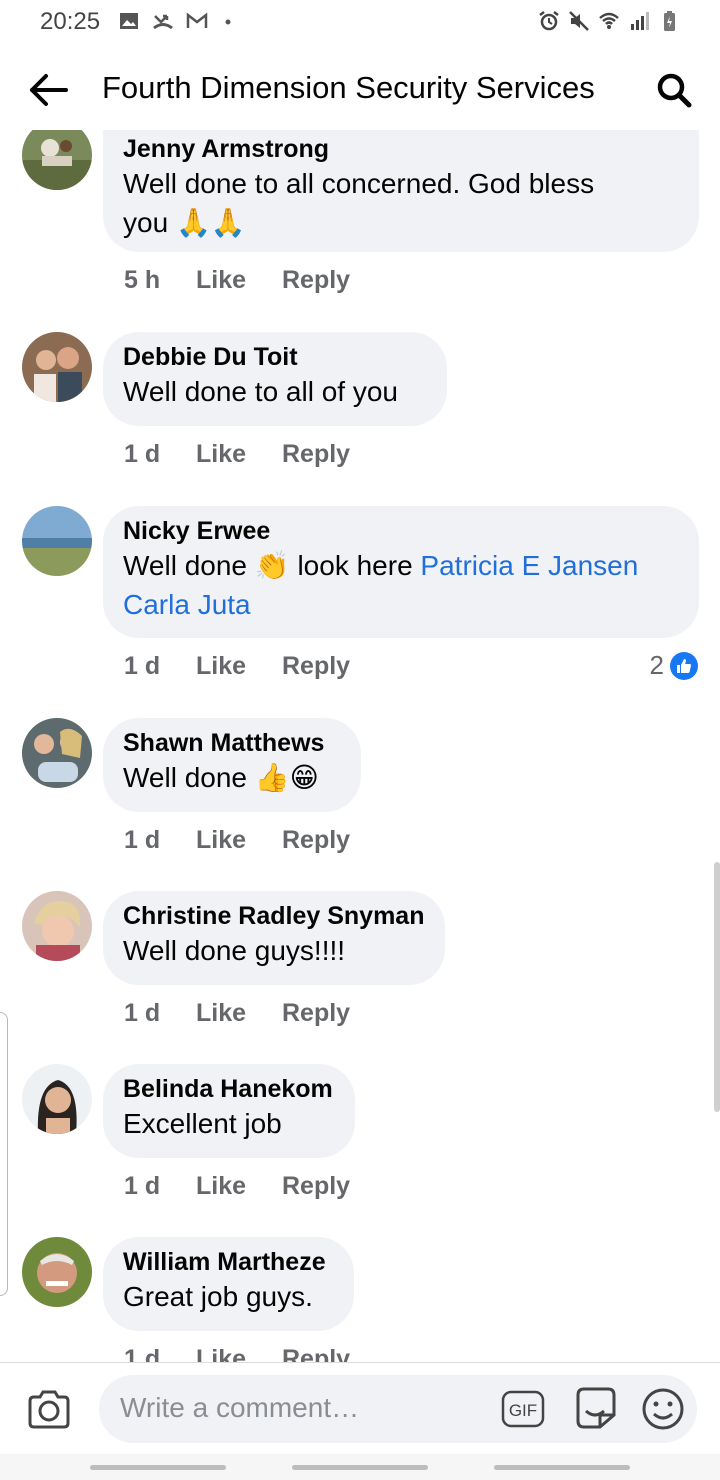 This screenshot has width=720, height=1480. What do you see at coordinates (272, 565) in the screenshot?
I see `clap-emoji-icon: 👏` at bounding box center [272, 565].